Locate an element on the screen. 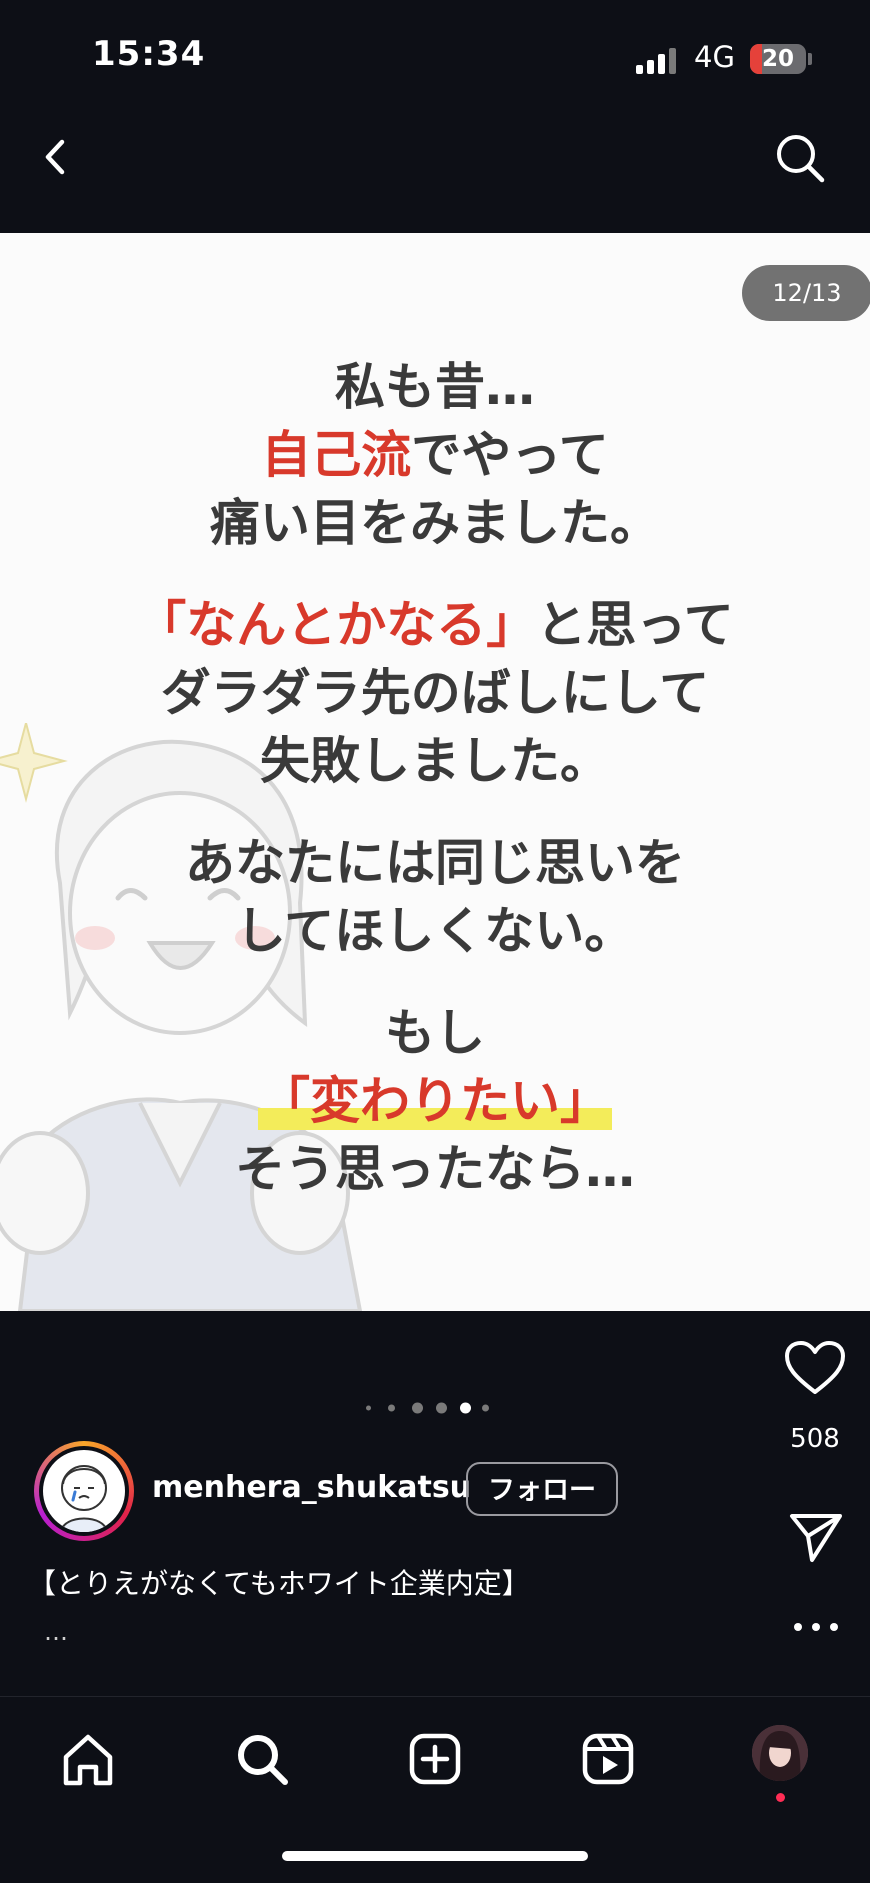  post-text-segment: 痛い目をみました。 is located at coordinates (435, 523).